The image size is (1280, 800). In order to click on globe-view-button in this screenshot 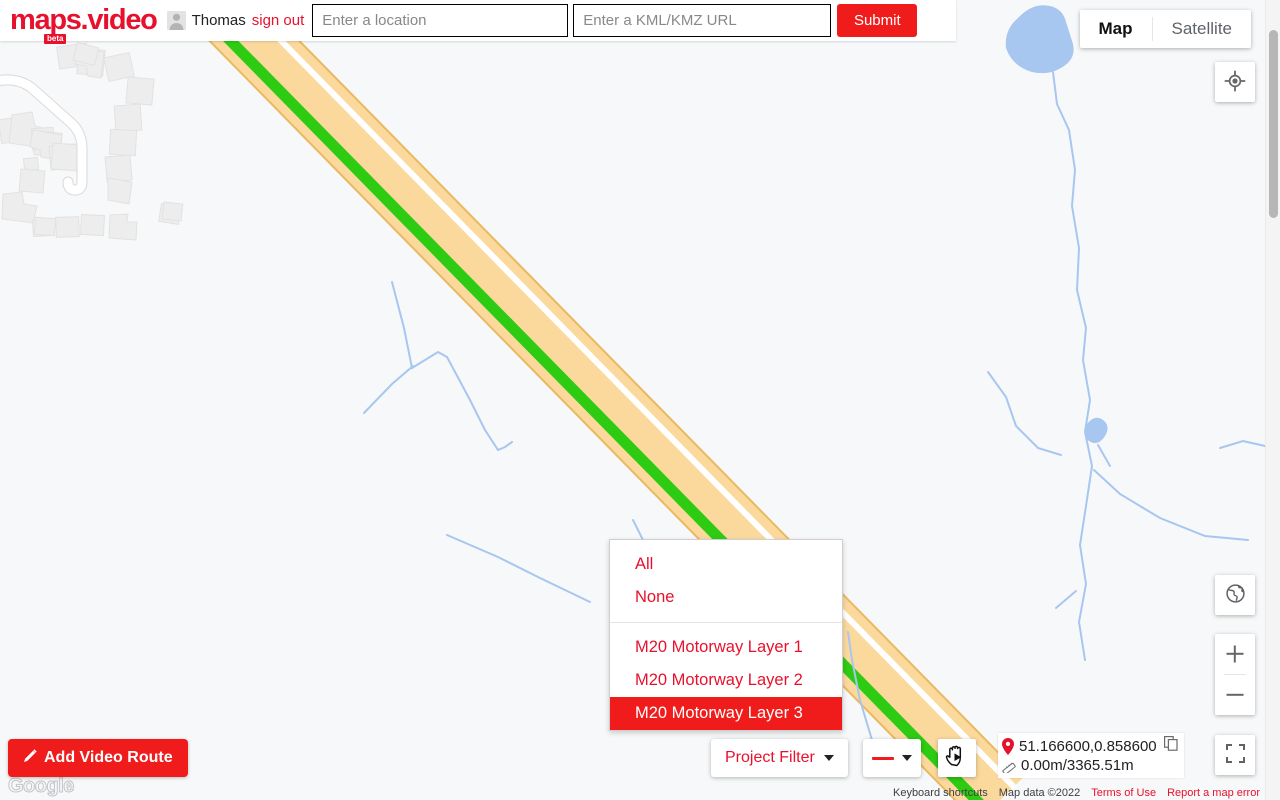, I will do `click(1235, 595)`.